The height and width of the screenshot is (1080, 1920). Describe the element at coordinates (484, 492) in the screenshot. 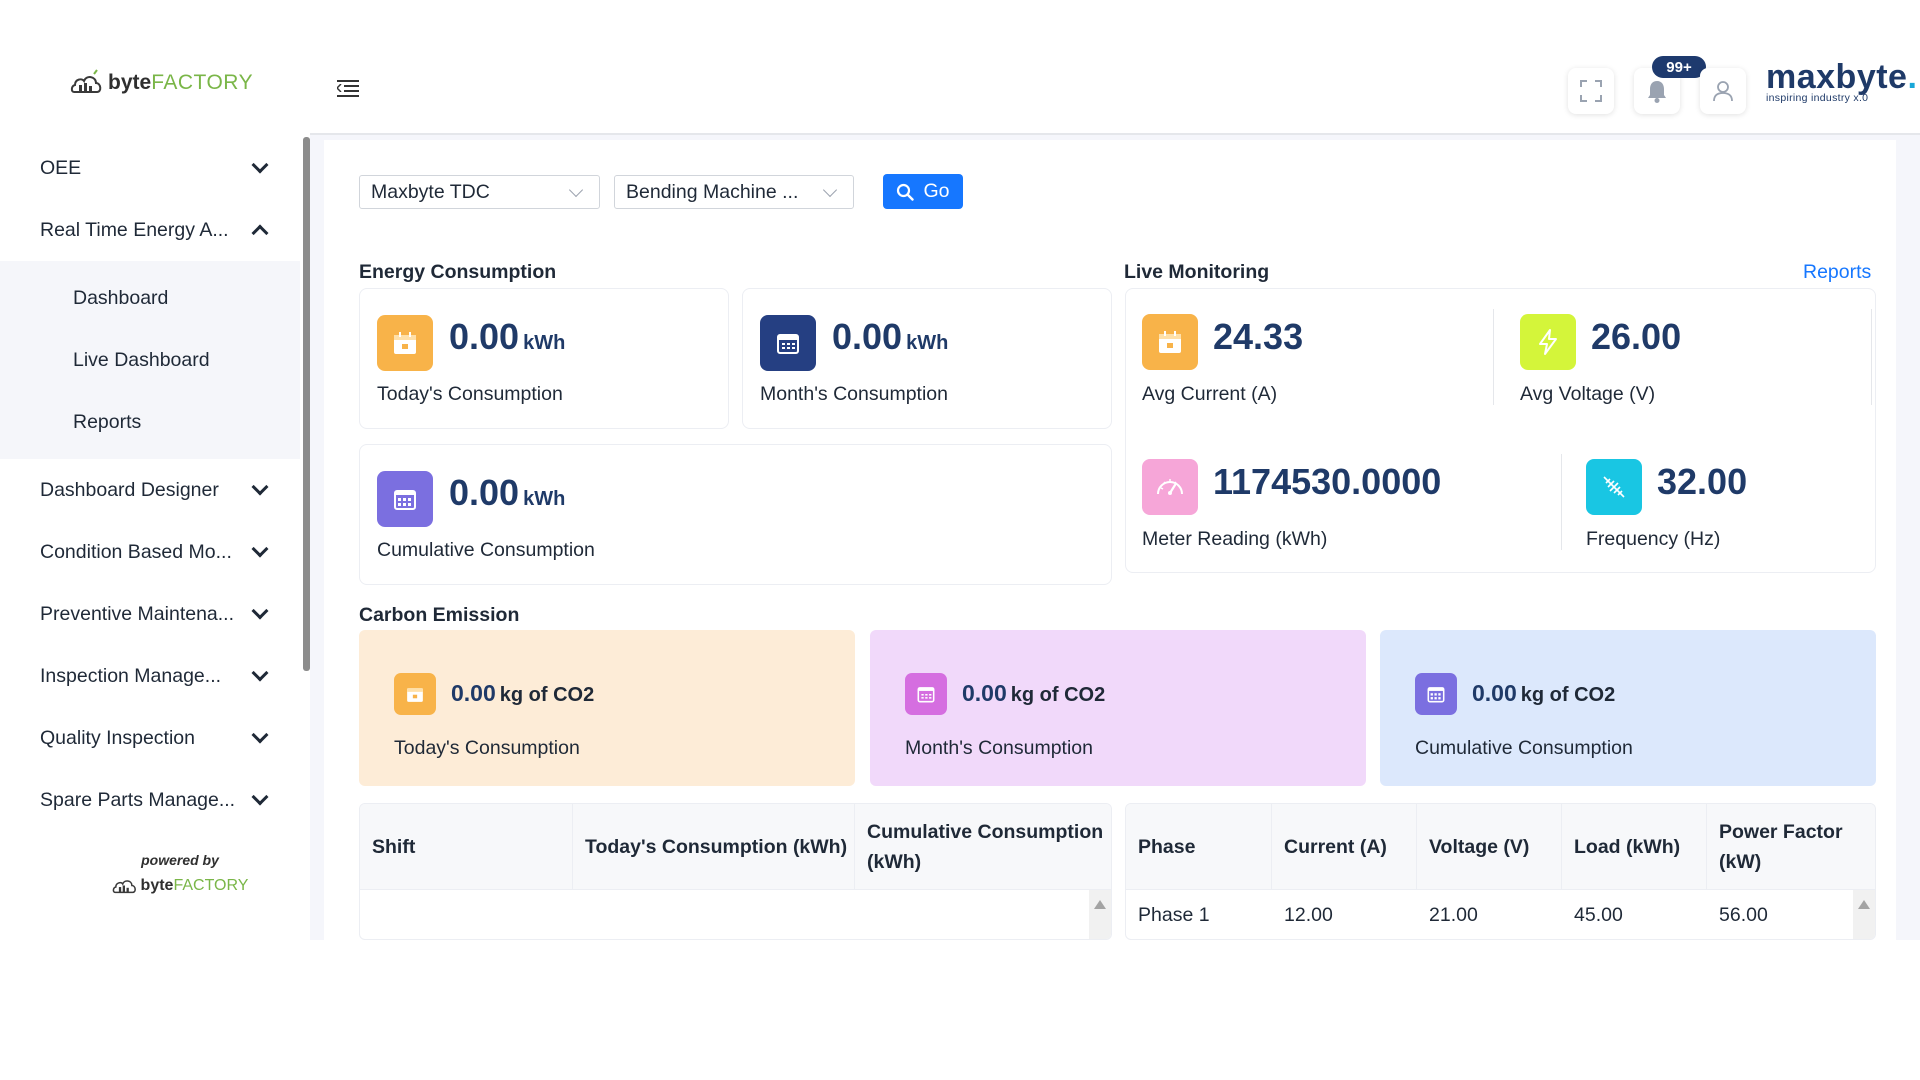

I see `cumulative-consumption-value: 0.00` at that location.